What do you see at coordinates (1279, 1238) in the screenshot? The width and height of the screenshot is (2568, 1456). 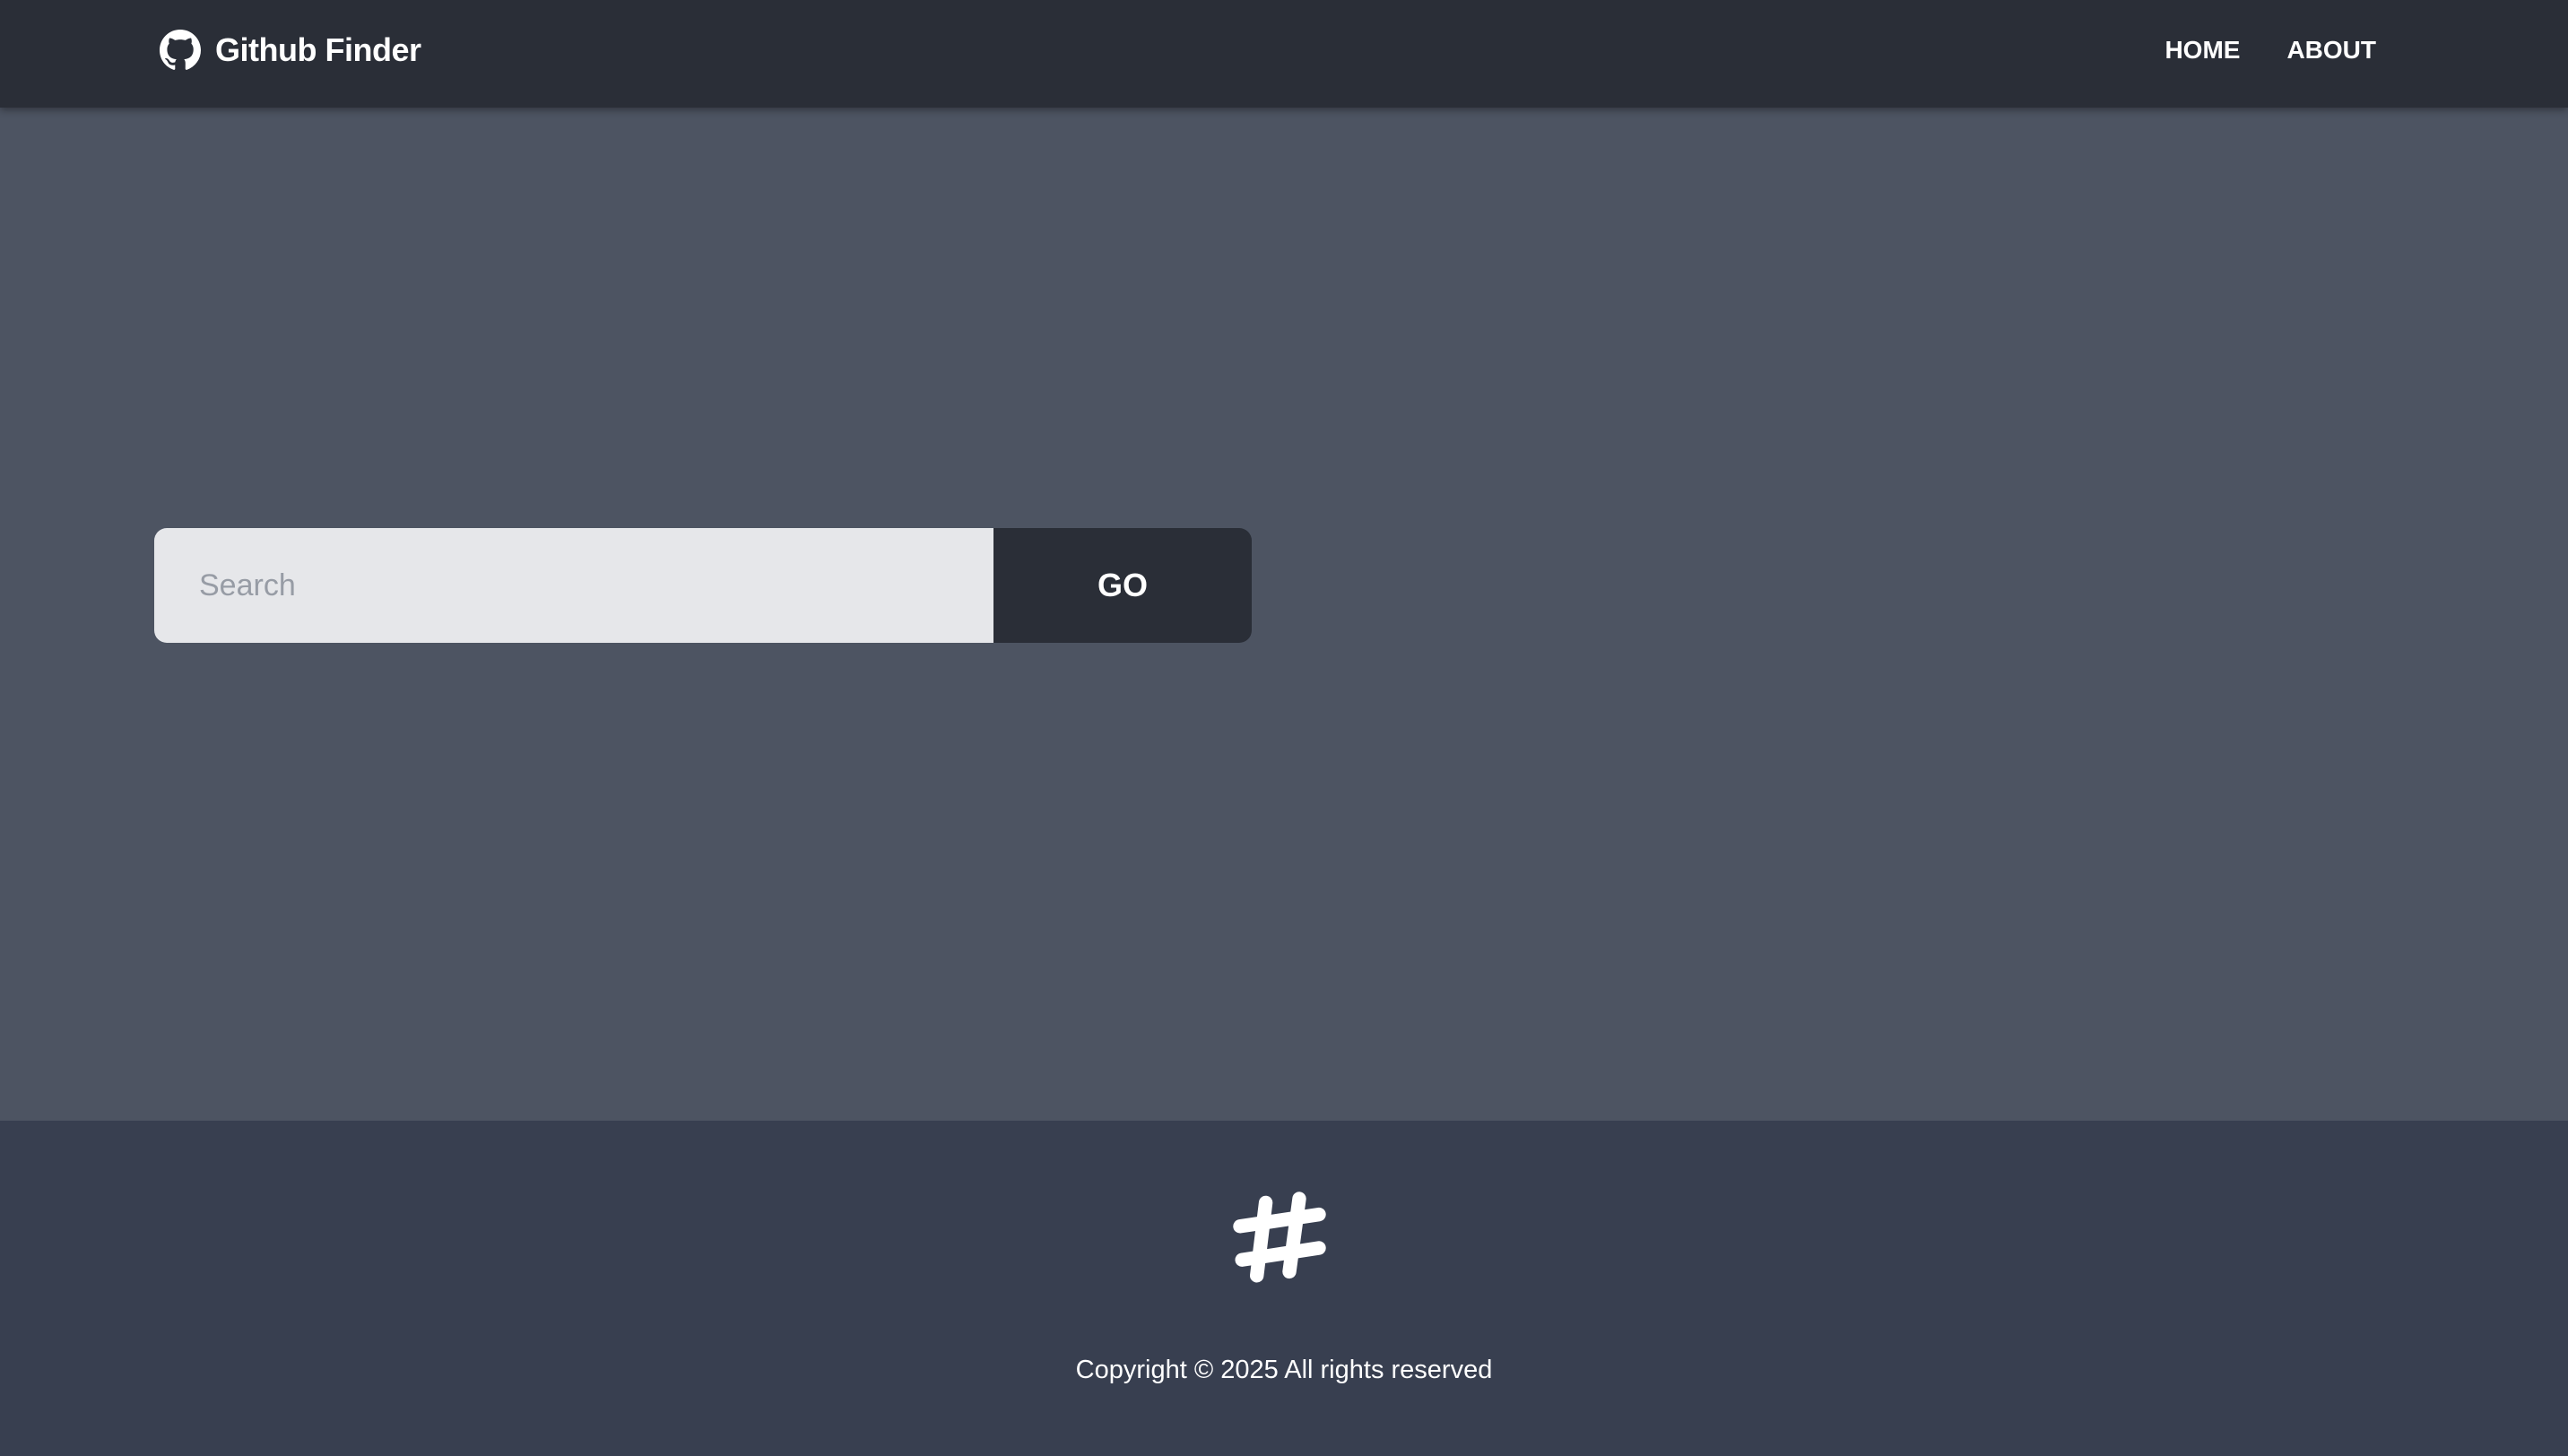 I see `hashtag-logo-icon` at bounding box center [1279, 1238].